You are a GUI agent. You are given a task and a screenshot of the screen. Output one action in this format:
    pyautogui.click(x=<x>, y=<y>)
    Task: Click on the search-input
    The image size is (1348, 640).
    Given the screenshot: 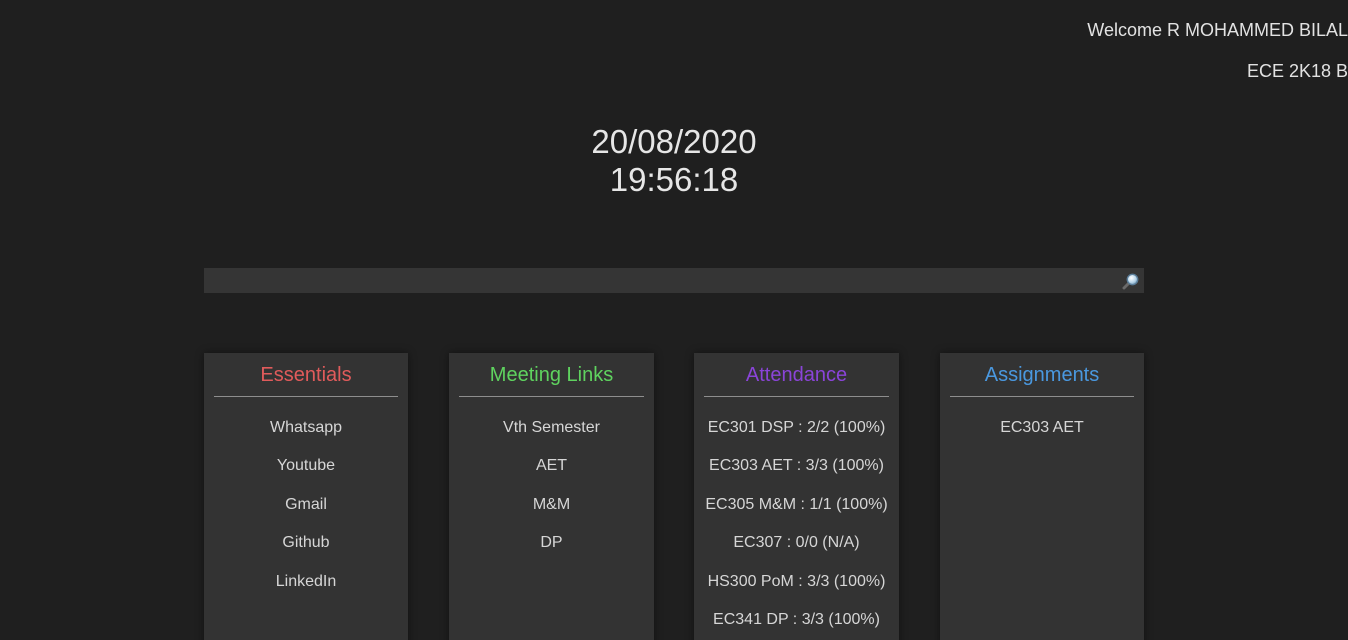 What is the action you would take?
    pyautogui.click(x=659, y=280)
    